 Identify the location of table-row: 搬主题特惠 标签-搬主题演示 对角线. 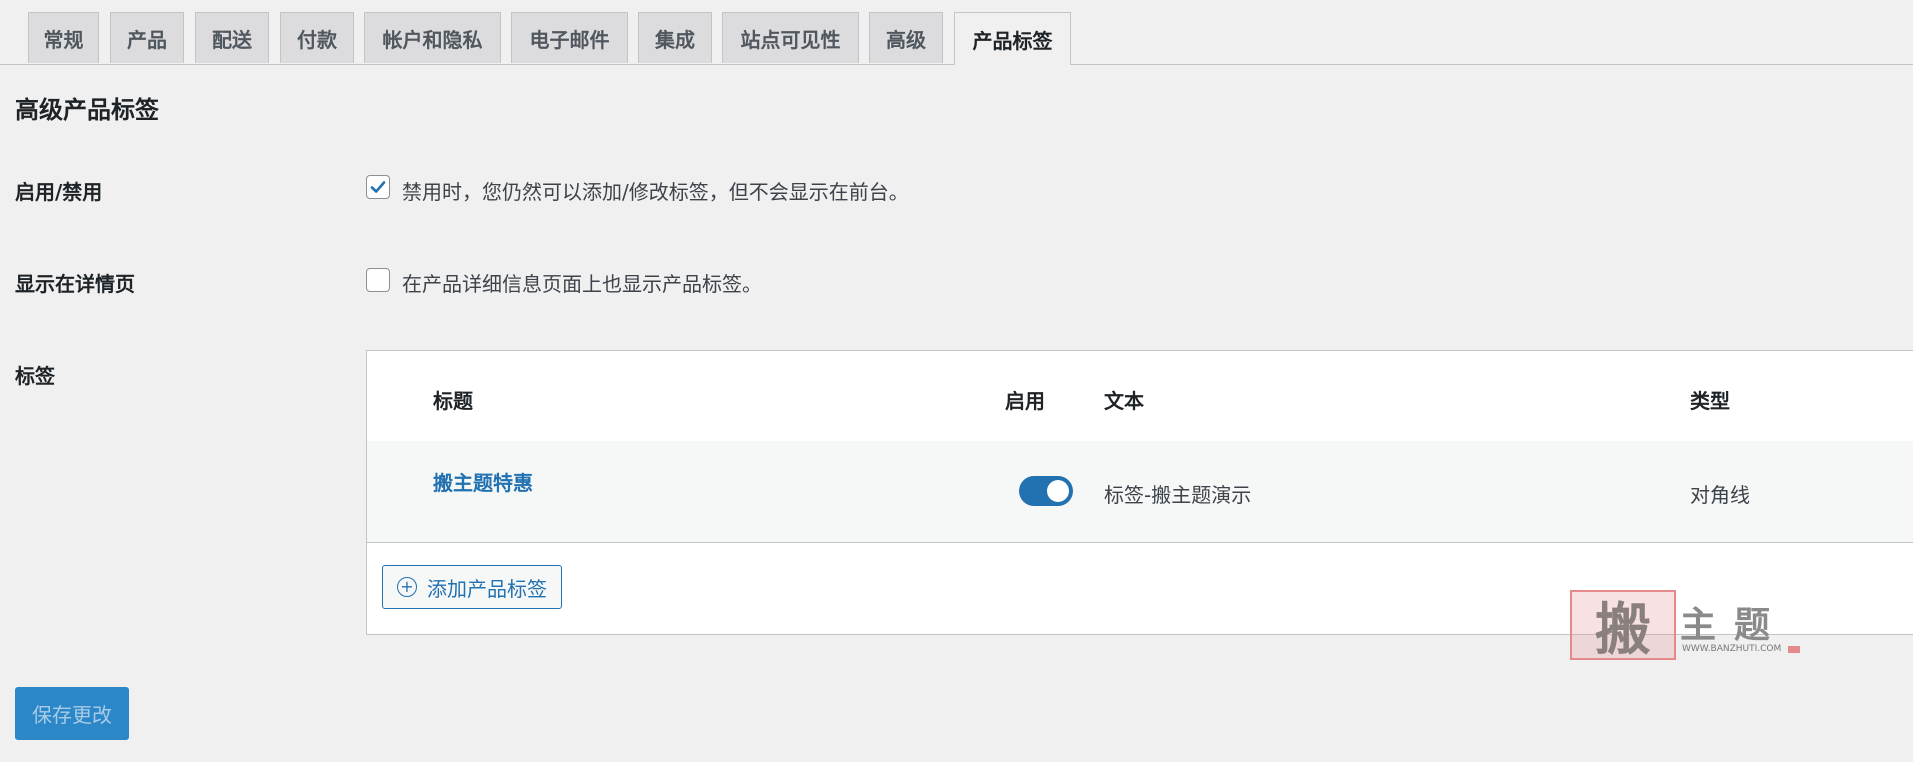
(1140, 492).